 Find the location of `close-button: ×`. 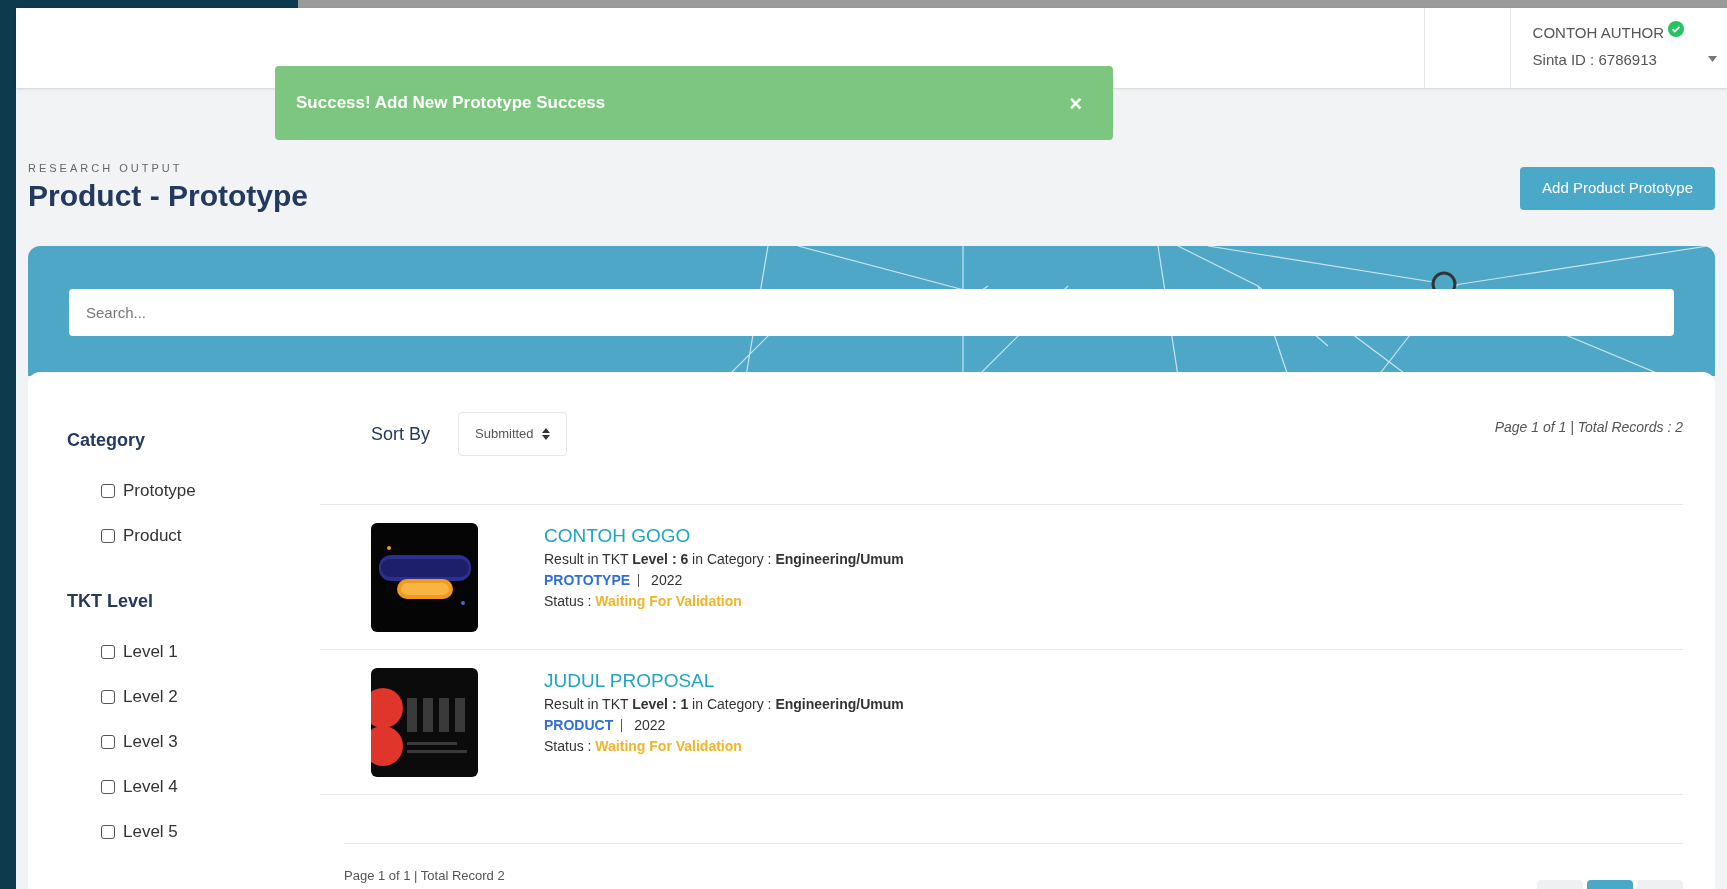

close-button: × is located at coordinates (1075, 103).